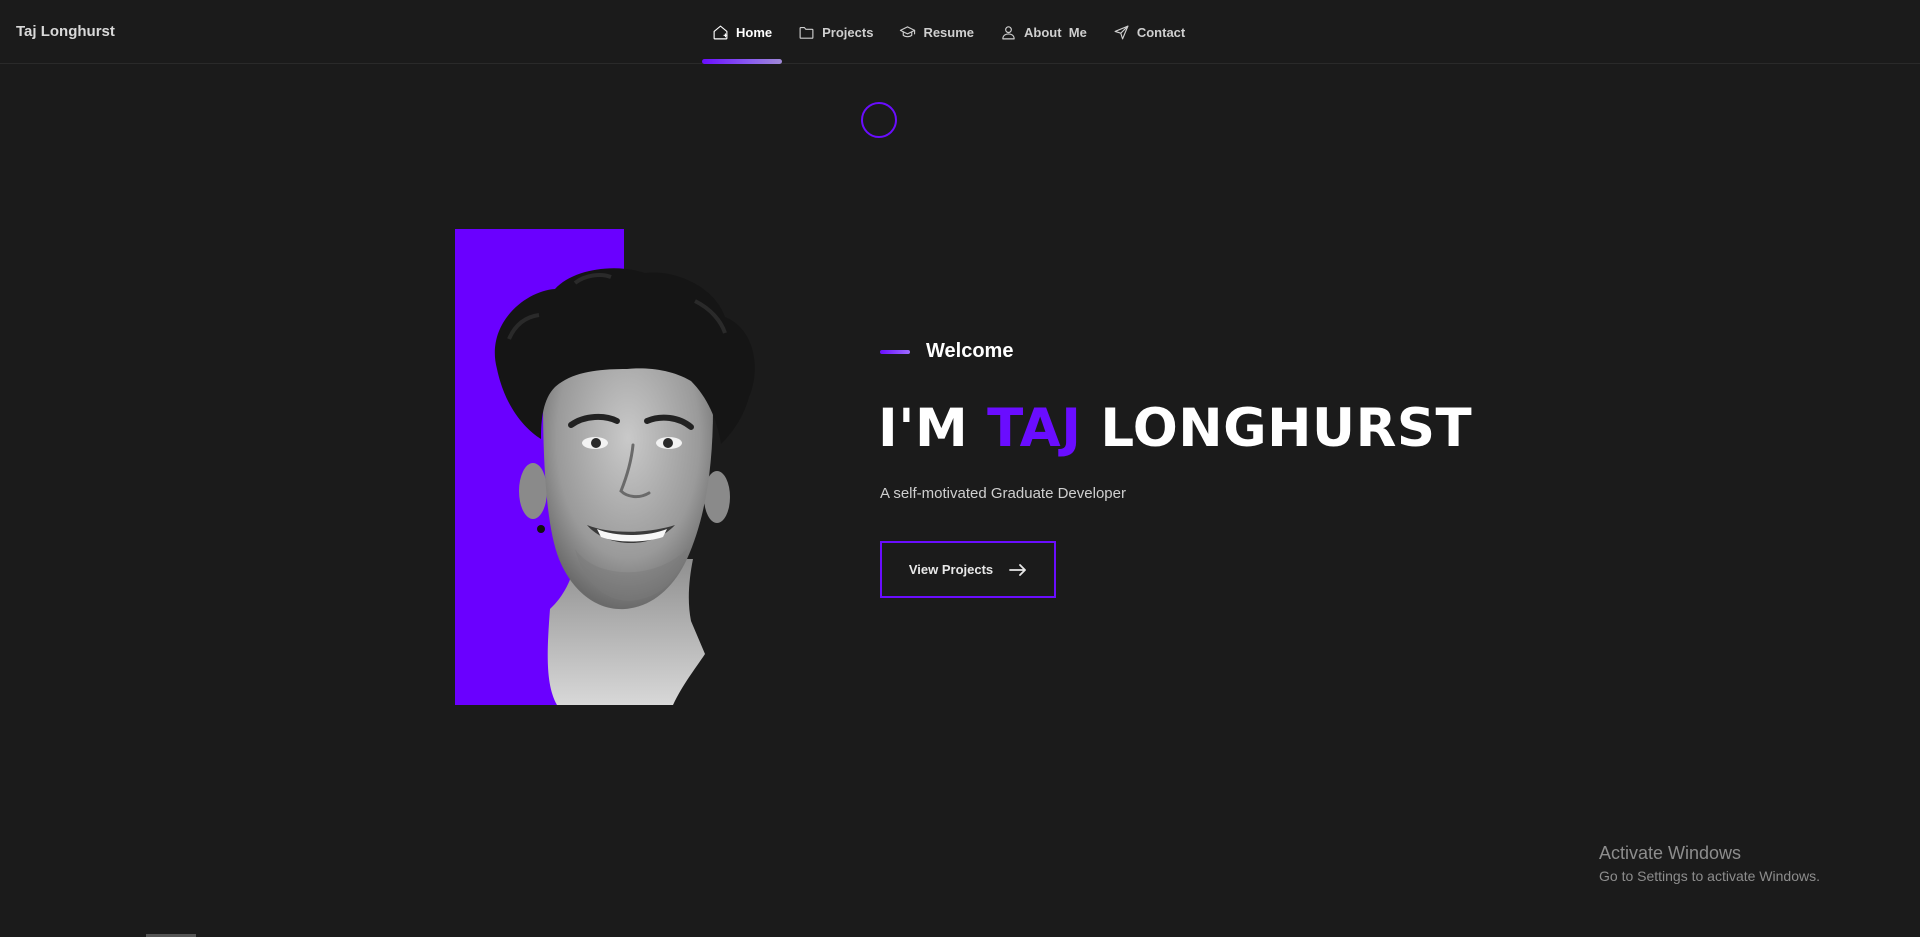 The image size is (1920, 937). What do you see at coordinates (895, 351) in the screenshot?
I see `welcome-accent-line` at bounding box center [895, 351].